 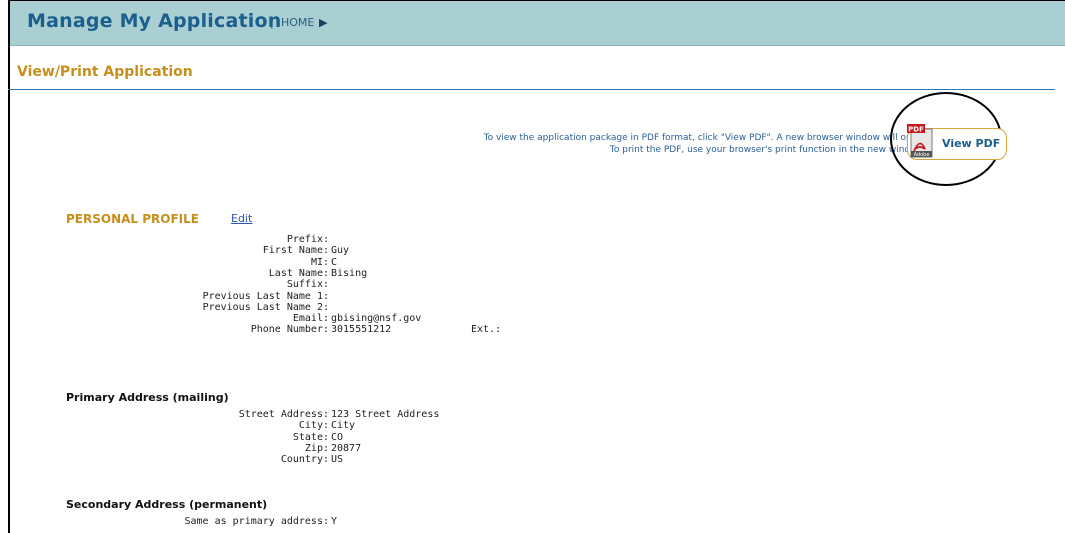 I want to click on personal-profile-heading: PERSONAL PROFILE, so click(x=132, y=219).